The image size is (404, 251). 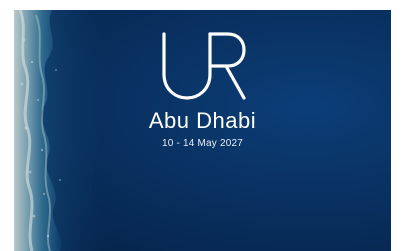 I want to click on ur-logo-icon, so click(x=203, y=66).